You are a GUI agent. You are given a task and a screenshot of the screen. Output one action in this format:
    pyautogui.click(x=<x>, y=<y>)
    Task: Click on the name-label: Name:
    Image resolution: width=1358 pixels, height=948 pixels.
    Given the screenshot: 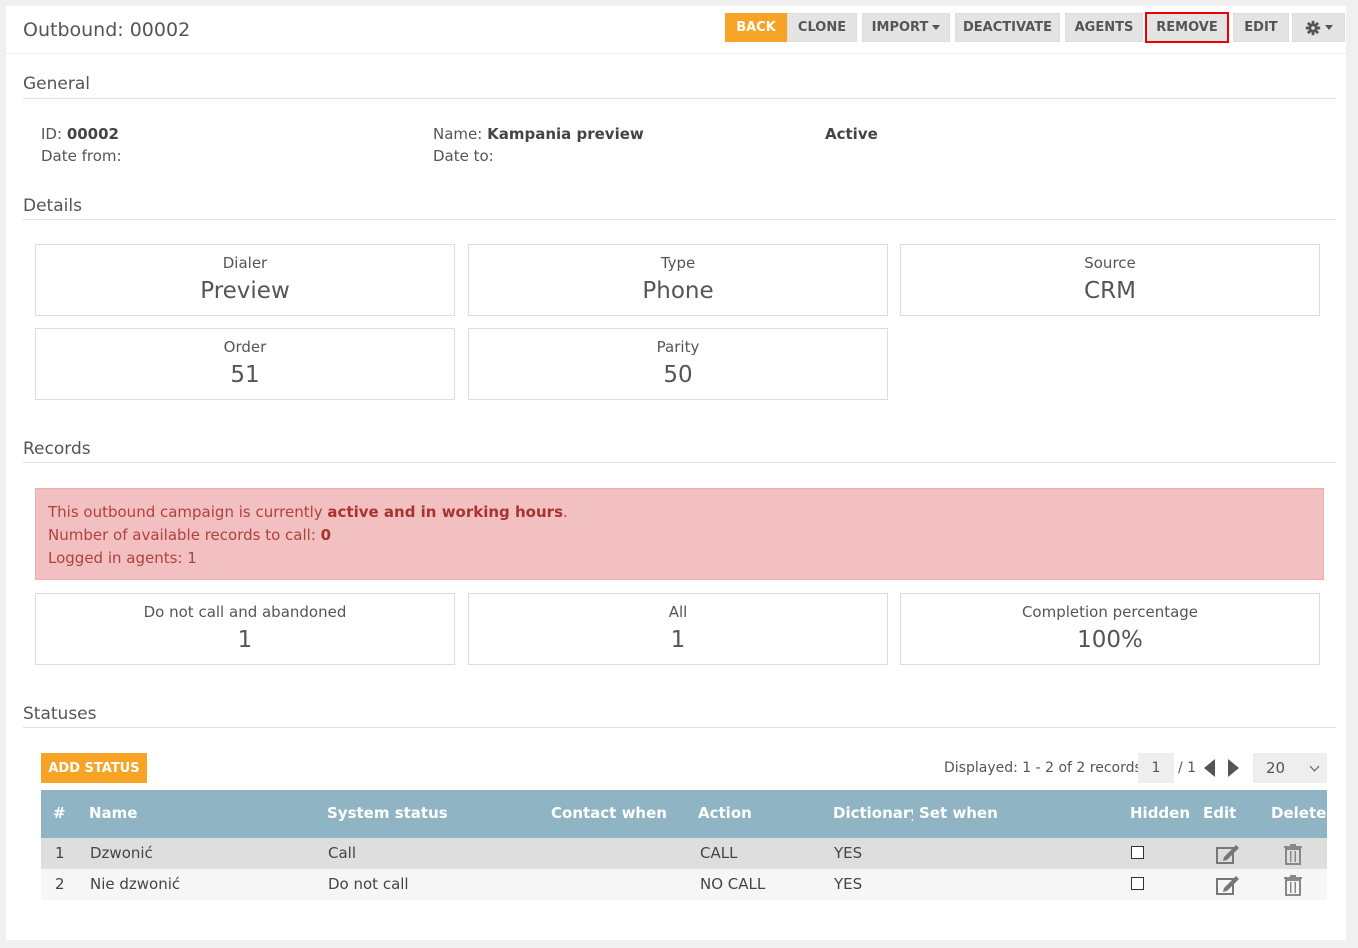 What is the action you would take?
    pyautogui.click(x=458, y=134)
    